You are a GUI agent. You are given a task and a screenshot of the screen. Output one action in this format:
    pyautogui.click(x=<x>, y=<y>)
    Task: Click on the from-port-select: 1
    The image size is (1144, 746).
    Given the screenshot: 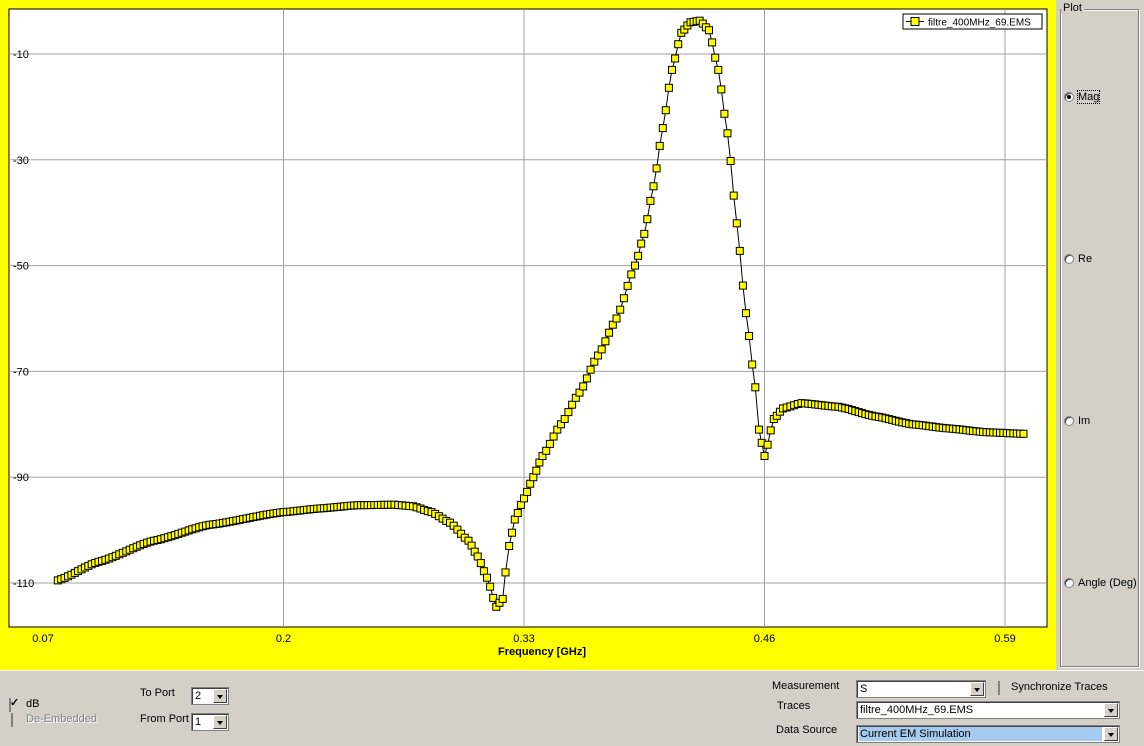 What is the action you would take?
    pyautogui.click(x=210, y=722)
    